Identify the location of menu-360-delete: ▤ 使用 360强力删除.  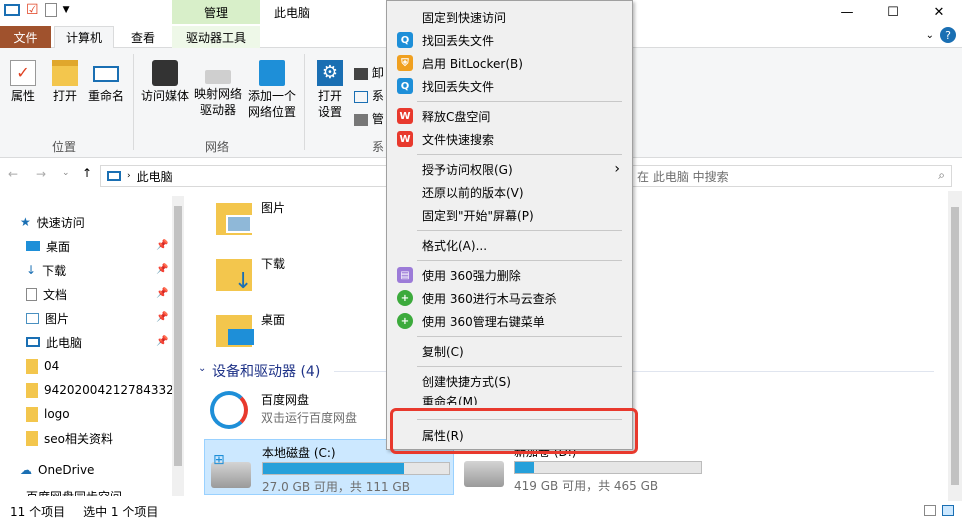
(509, 275).